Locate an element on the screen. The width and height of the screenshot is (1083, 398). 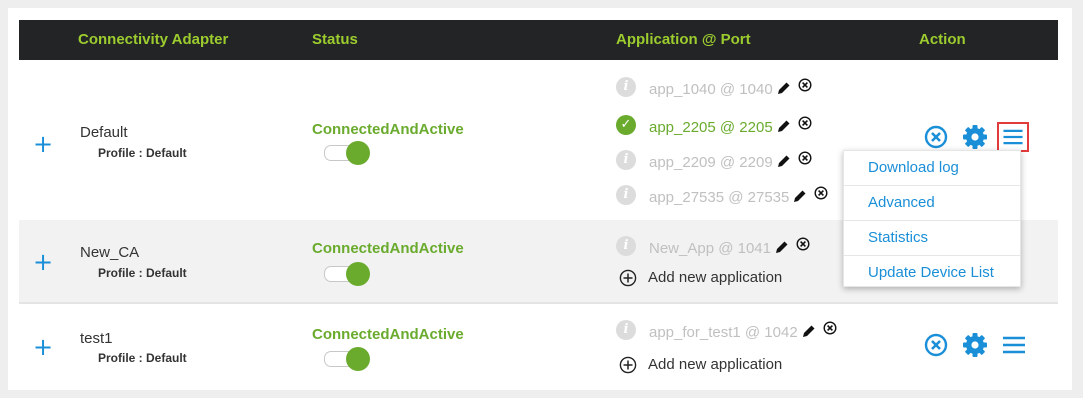
check-circle-icon: ✓ is located at coordinates (626, 125).